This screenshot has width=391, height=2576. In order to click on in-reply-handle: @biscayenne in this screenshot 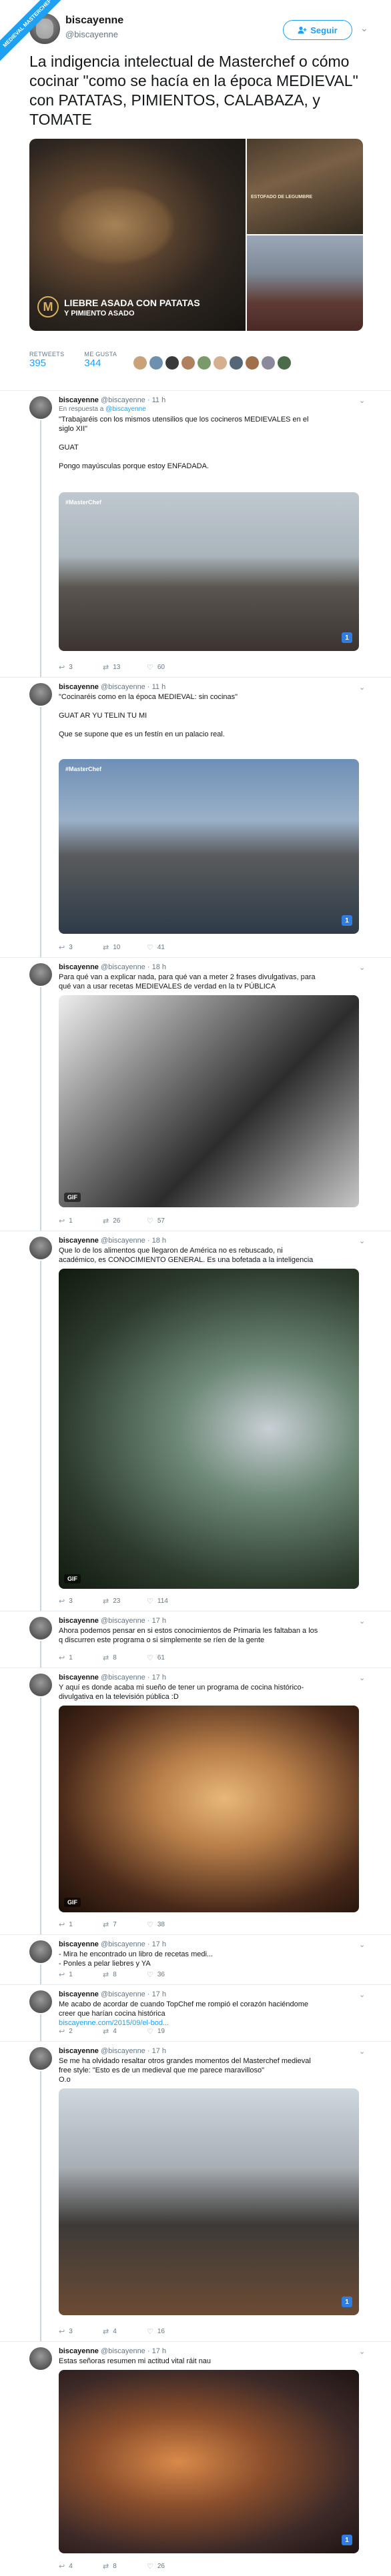, I will do `click(126, 409)`.